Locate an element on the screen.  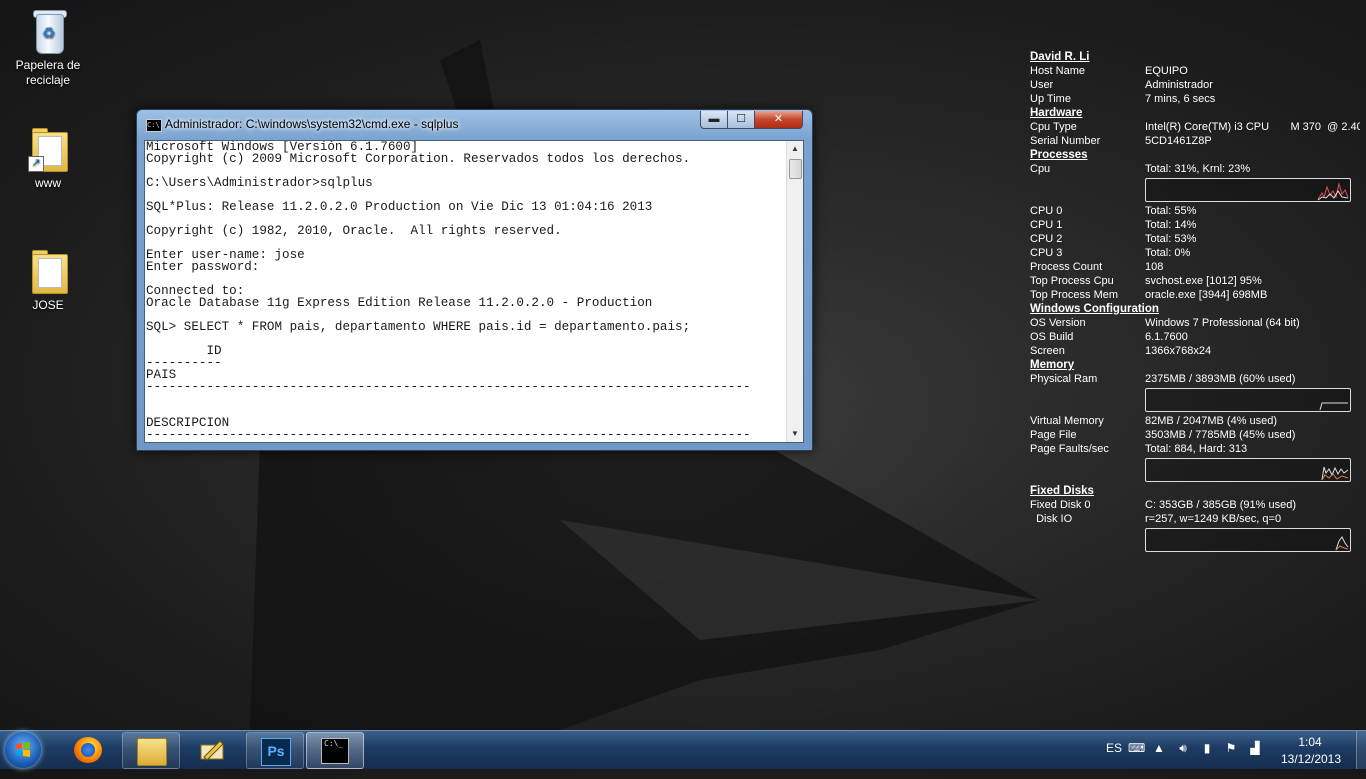
desktop-icon-www: ↗ www is located at coordinates (48, 158).